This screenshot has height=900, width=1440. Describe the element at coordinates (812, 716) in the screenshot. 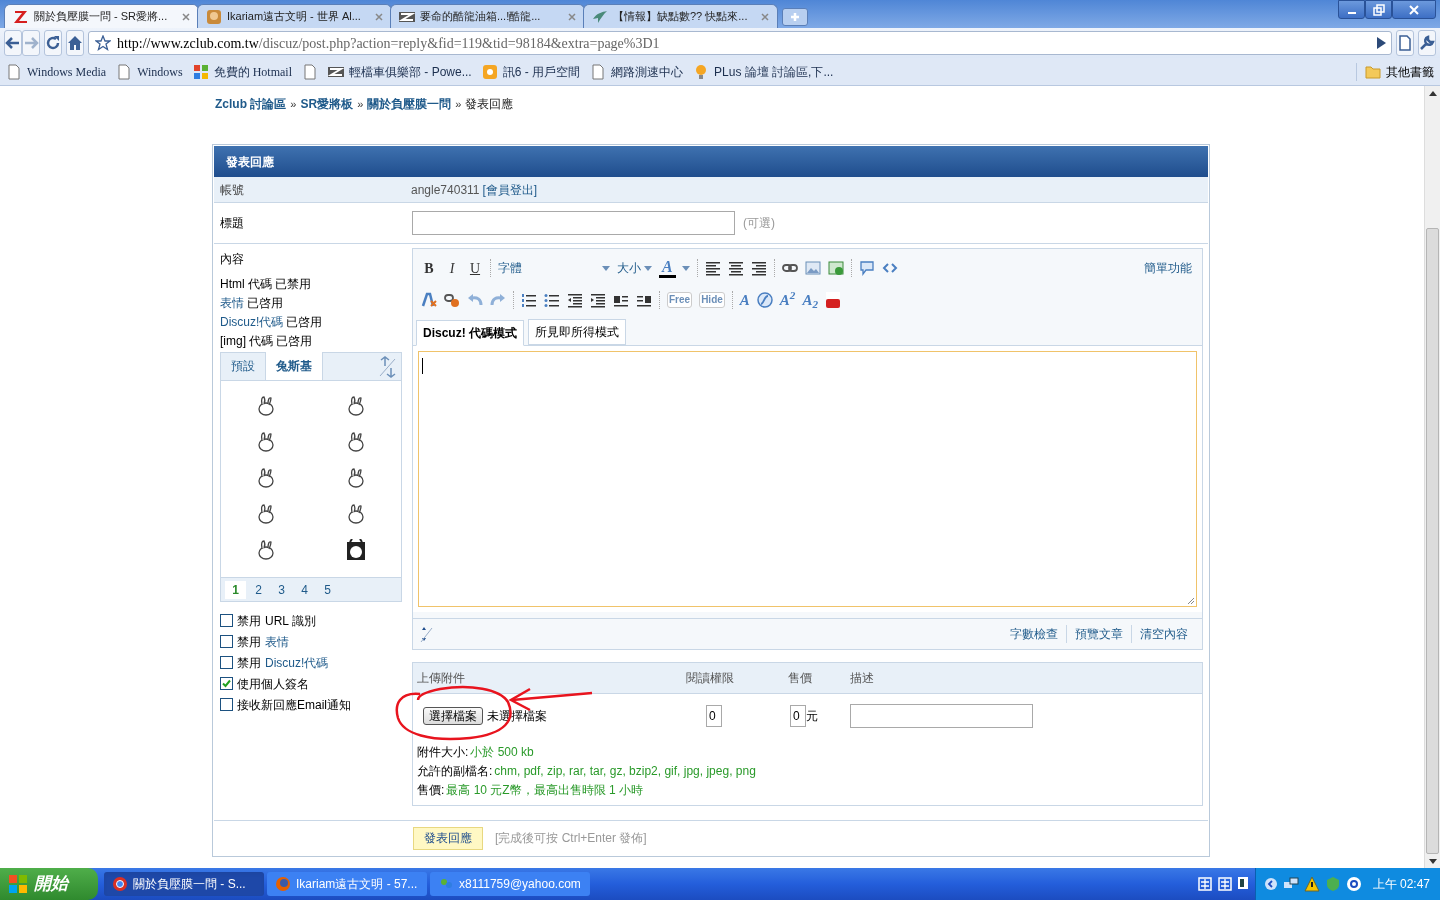

I see `currency-label: 元` at that location.